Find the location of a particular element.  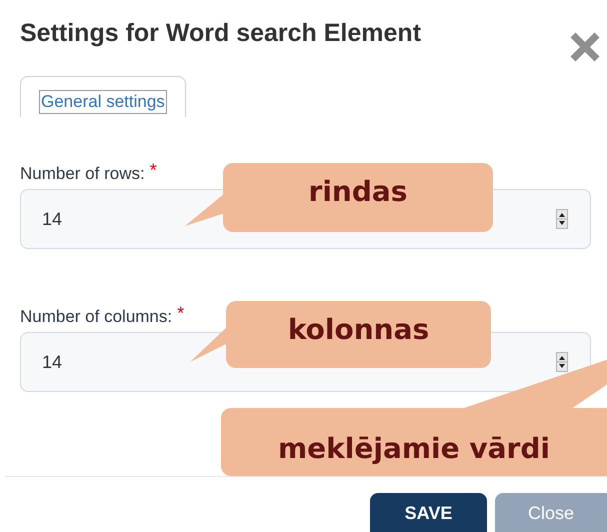

field-label: Number of rows: is located at coordinates (82, 174).